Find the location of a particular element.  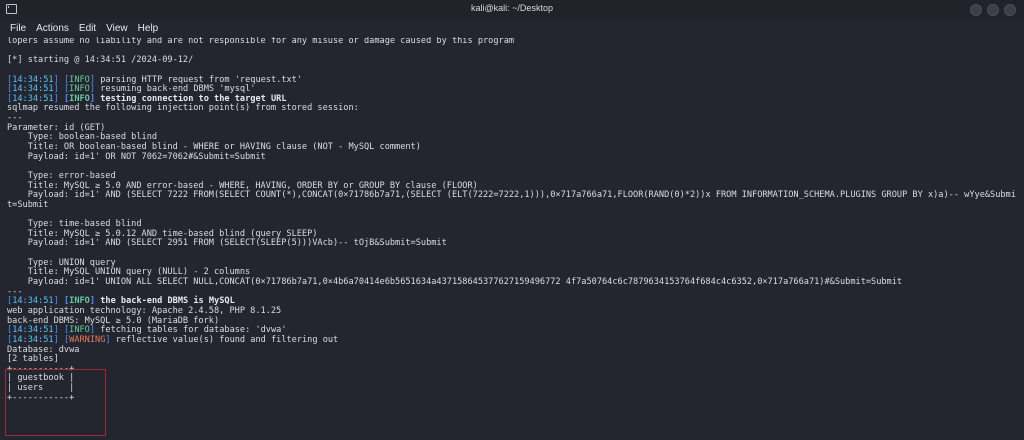

title-bar: kali@kali: ~/Desktop is located at coordinates (512, 10).